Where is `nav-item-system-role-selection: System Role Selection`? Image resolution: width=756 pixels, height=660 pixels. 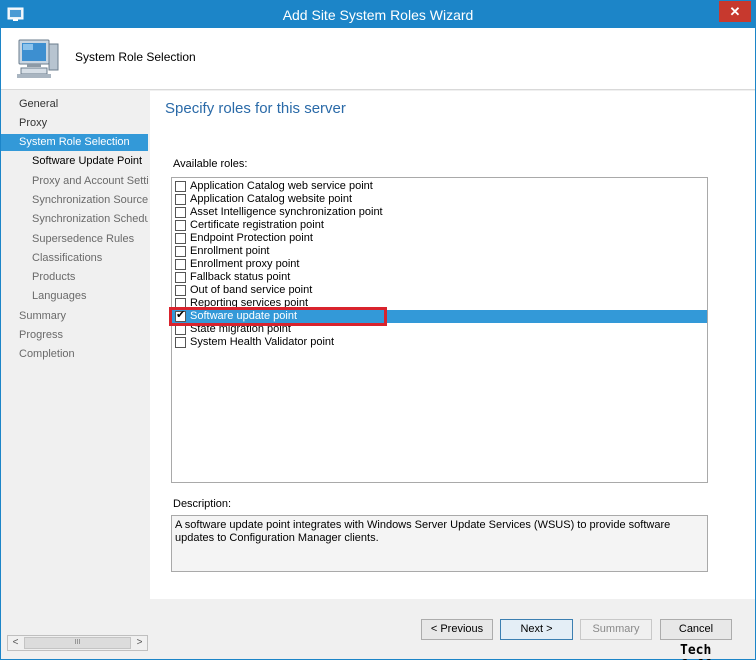 nav-item-system-role-selection: System Role Selection is located at coordinates (74, 142).